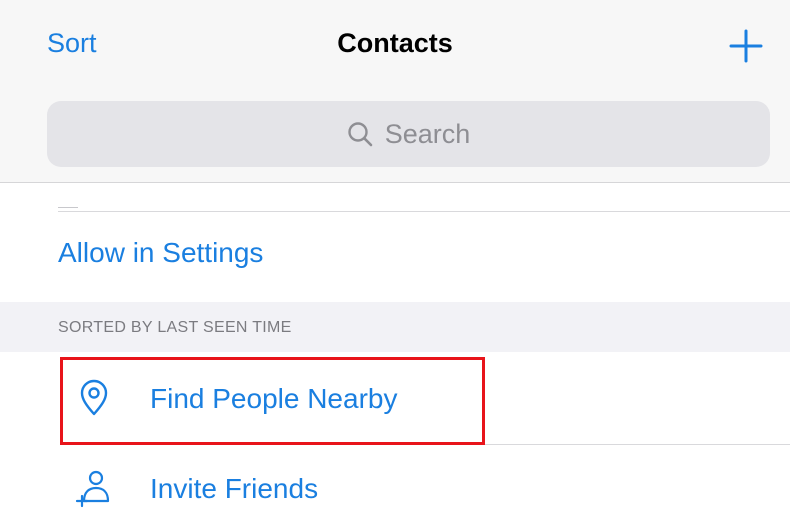  What do you see at coordinates (68, 207) in the screenshot?
I see `separator-stub` at bounding box center [68, 207].